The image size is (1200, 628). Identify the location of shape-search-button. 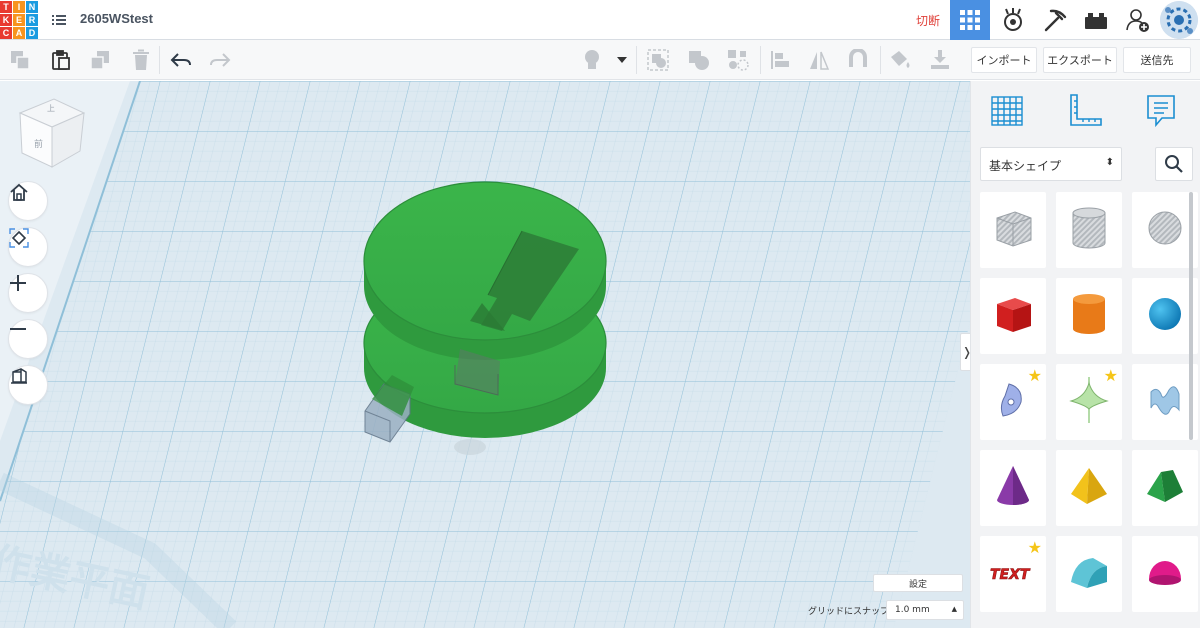
(1174, 164).